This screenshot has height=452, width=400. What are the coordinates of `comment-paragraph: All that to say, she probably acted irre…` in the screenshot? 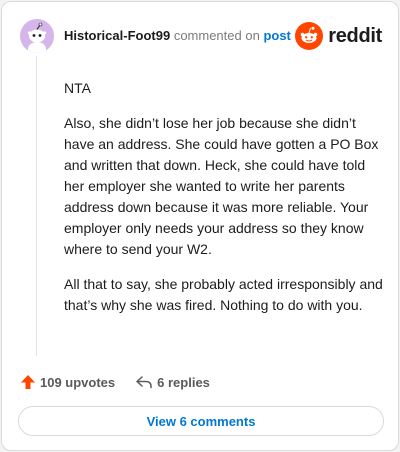 It's located at (223, 294).